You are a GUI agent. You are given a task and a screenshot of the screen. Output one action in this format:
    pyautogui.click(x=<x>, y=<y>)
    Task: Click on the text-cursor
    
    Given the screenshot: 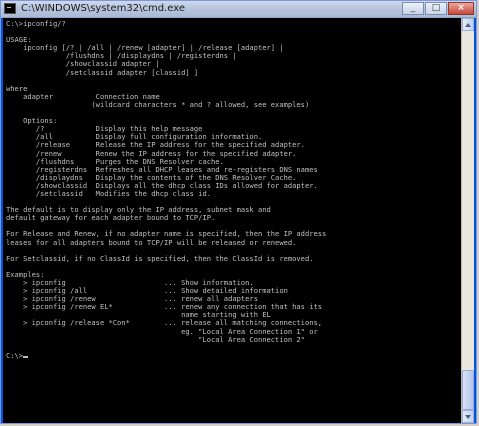 What is the action you would take?
    pyautogui.click(x=26, y=356)
    